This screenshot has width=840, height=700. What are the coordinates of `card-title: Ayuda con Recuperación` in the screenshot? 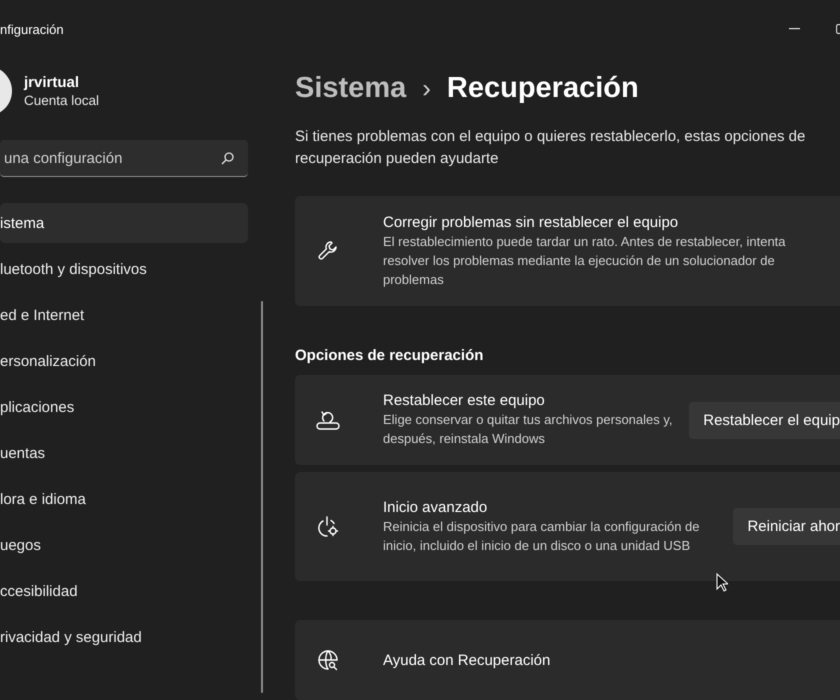 It's located at (466, 660).